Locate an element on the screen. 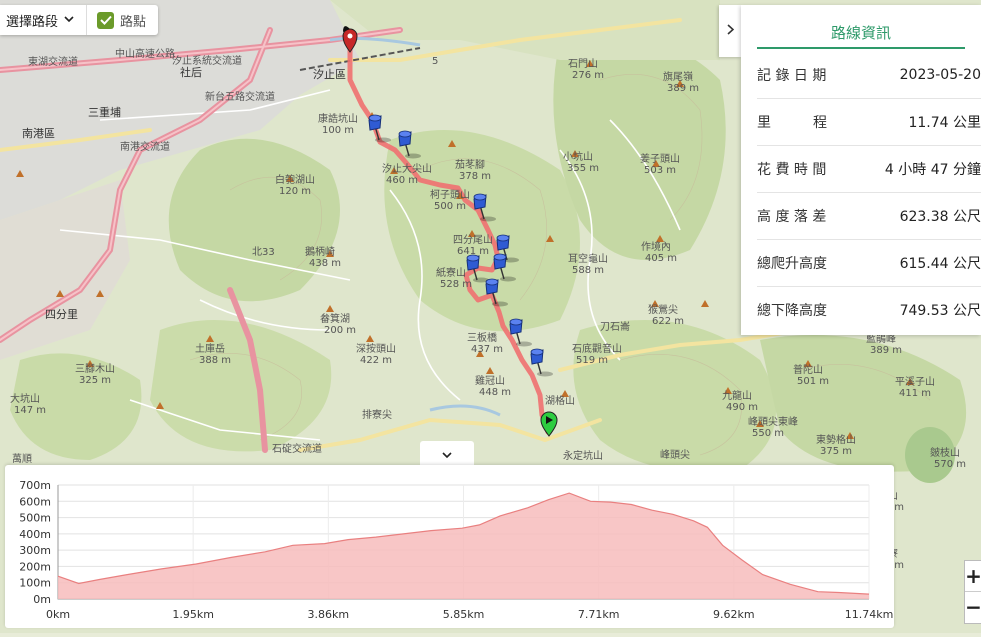 The image size is (981, 637). info-value: 749.53 公尺 is located at coordinates (940, 311).